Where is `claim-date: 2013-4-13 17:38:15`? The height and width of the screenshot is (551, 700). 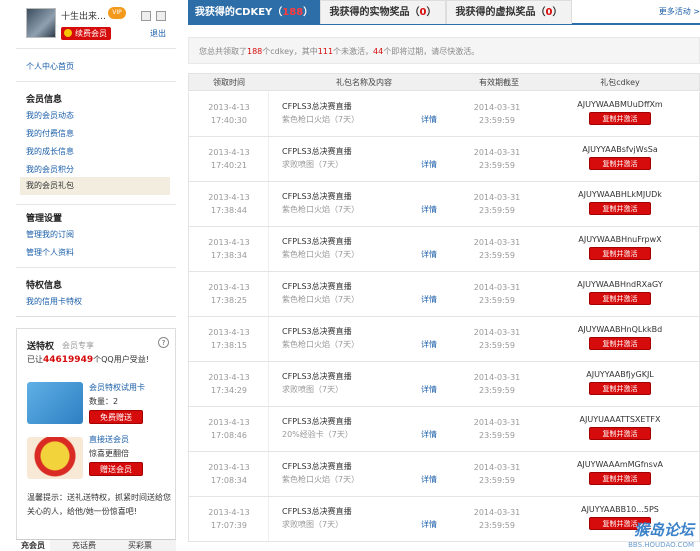 claim-date: 2013-4-13 17:38:15 is located at coordinates (229, 339).